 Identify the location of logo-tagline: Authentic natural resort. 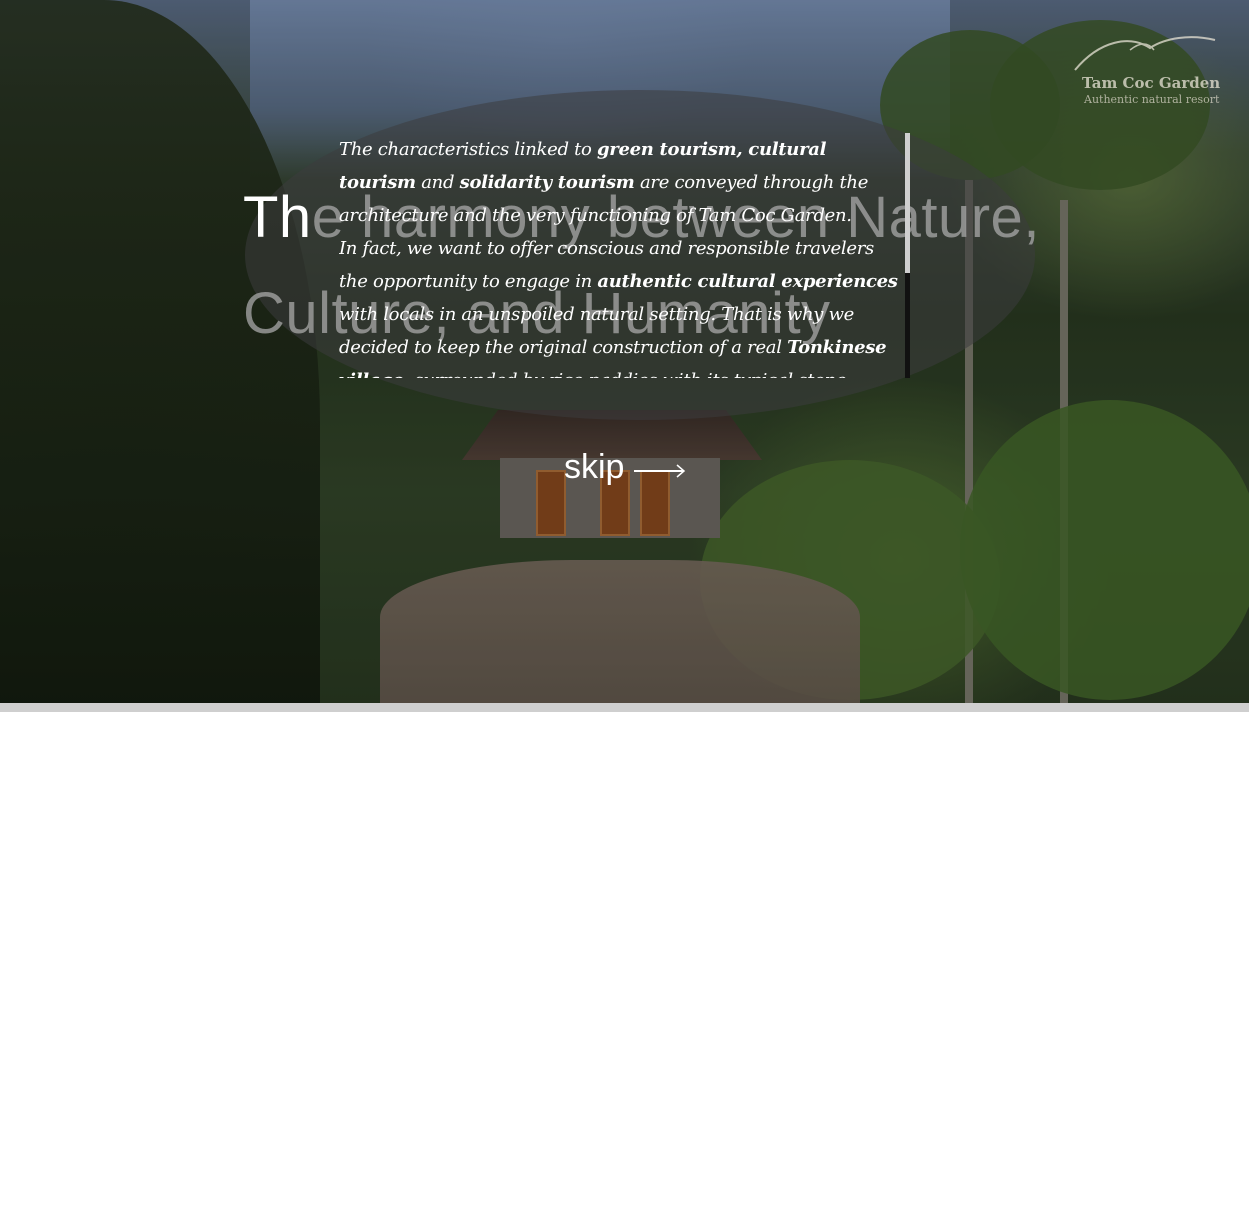
(1152, 99).